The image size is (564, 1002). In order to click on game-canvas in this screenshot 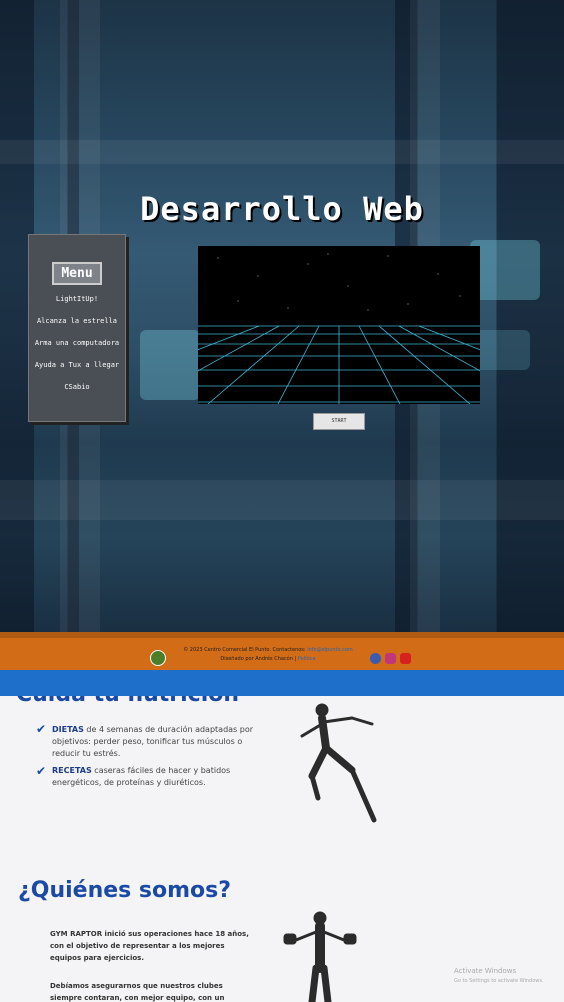, I will do `click(339, 325)`.